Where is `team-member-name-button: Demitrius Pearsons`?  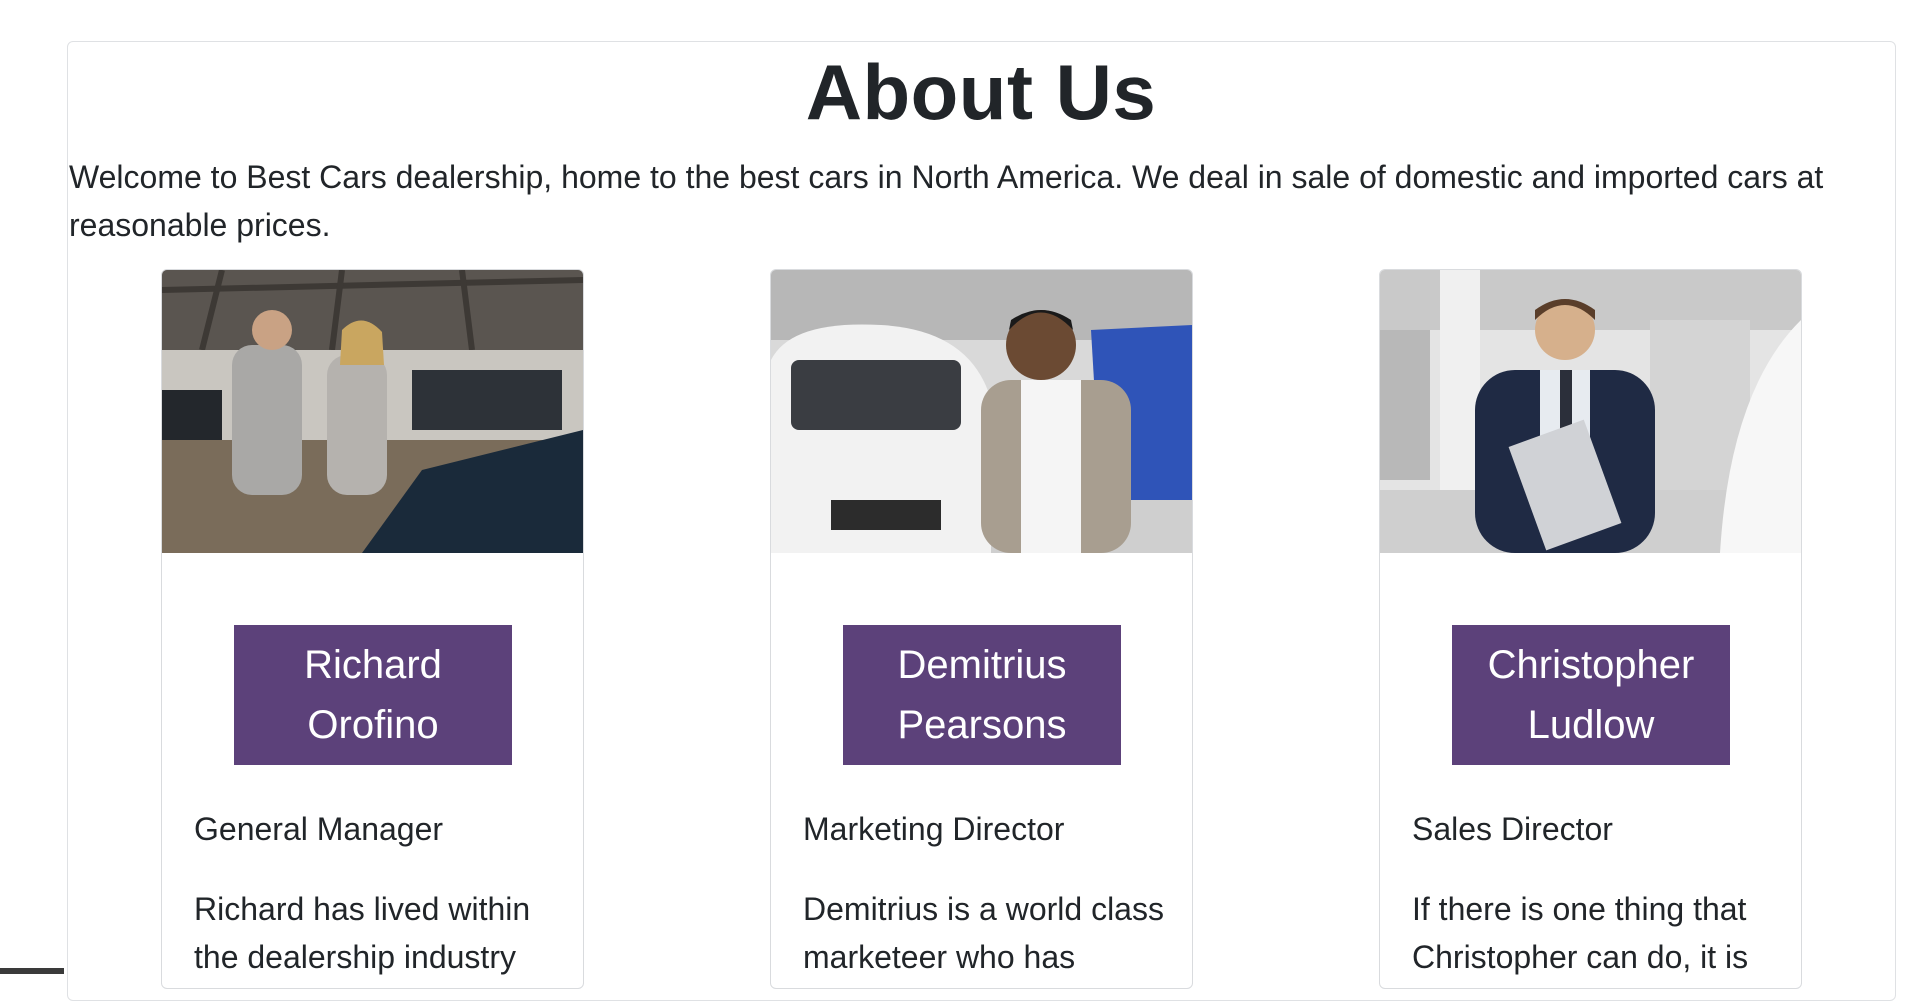 team-member-name-button: Demitrius Pearsons is located at coordinates (982, 695).